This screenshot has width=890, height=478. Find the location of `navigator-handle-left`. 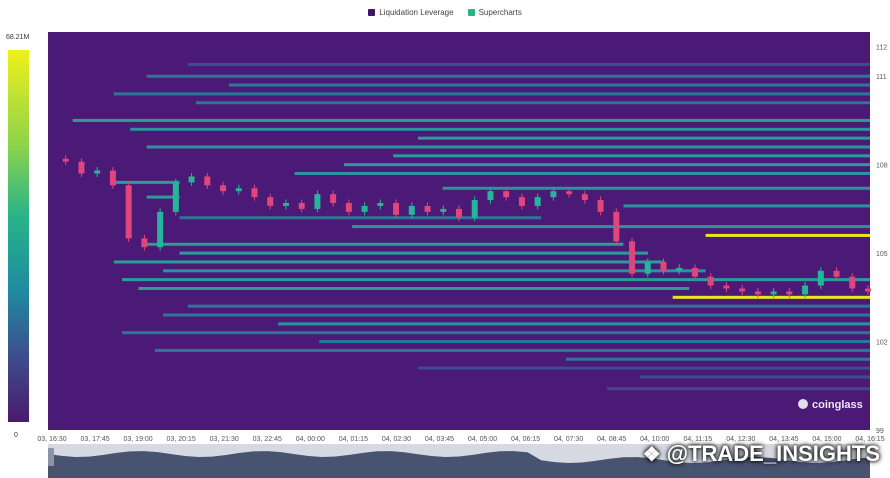

navigator-handle-left is located at coordinates (51, 457).